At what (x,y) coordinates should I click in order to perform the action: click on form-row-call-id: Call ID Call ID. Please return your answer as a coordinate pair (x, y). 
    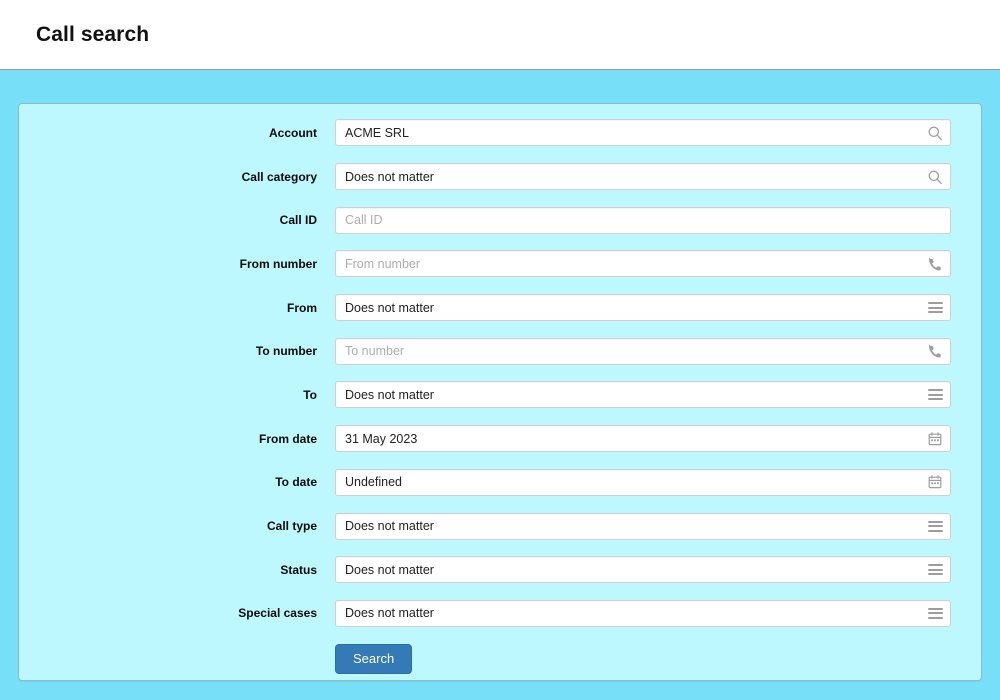
    Looking at the image, I should click on (500, 220).